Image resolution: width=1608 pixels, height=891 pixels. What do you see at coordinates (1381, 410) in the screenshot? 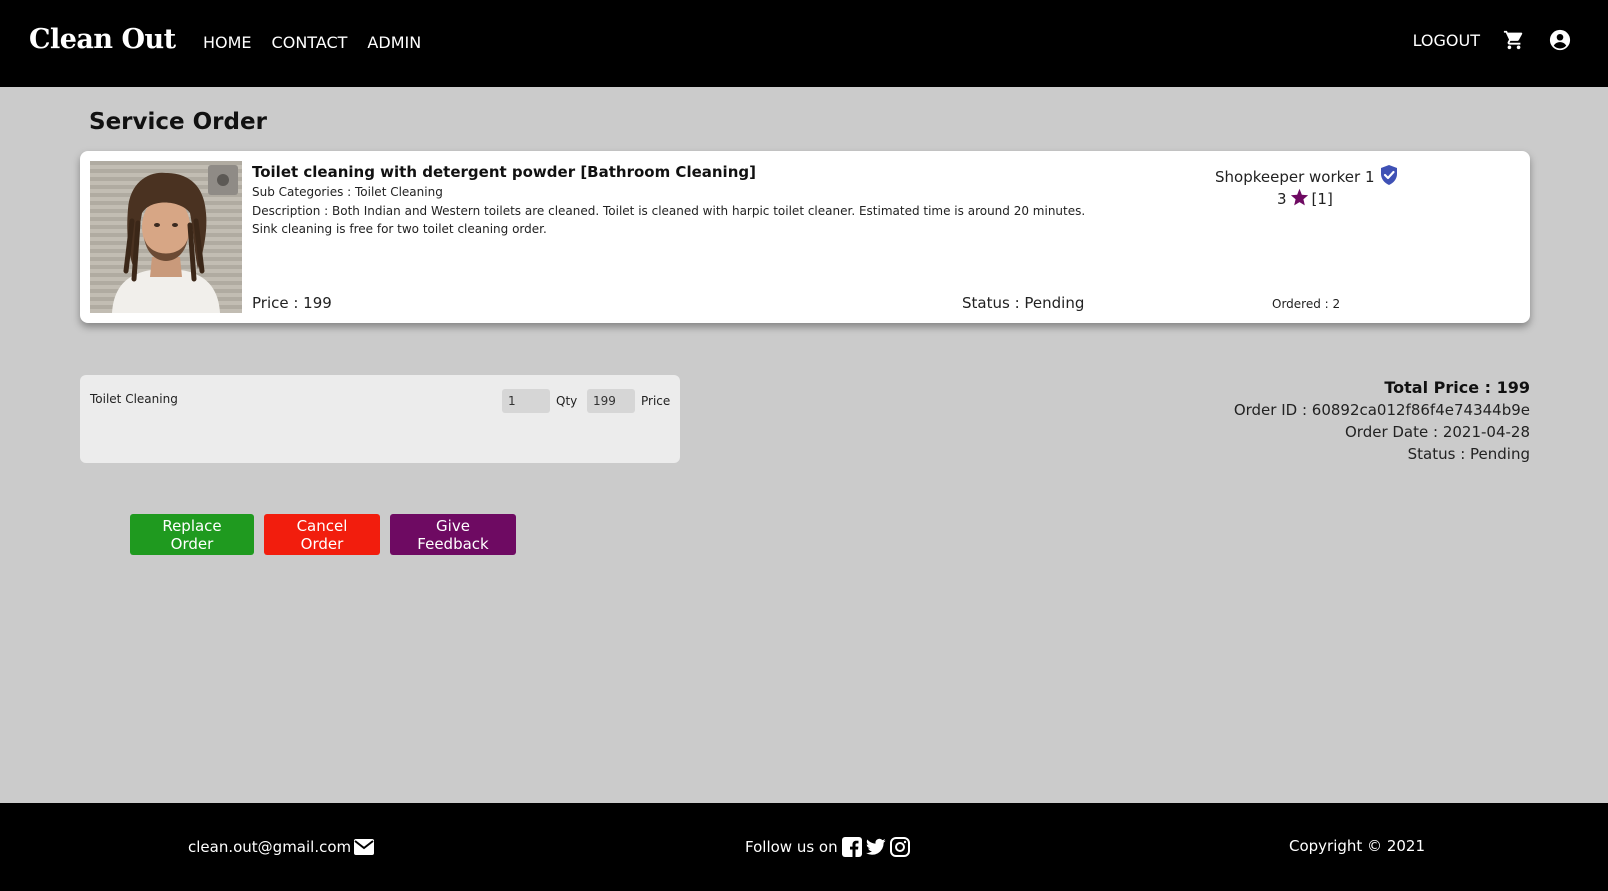
I see `order-id: Order ID : 60892ca012f86f4e74344b9e` at bounding box center [1381, 410].